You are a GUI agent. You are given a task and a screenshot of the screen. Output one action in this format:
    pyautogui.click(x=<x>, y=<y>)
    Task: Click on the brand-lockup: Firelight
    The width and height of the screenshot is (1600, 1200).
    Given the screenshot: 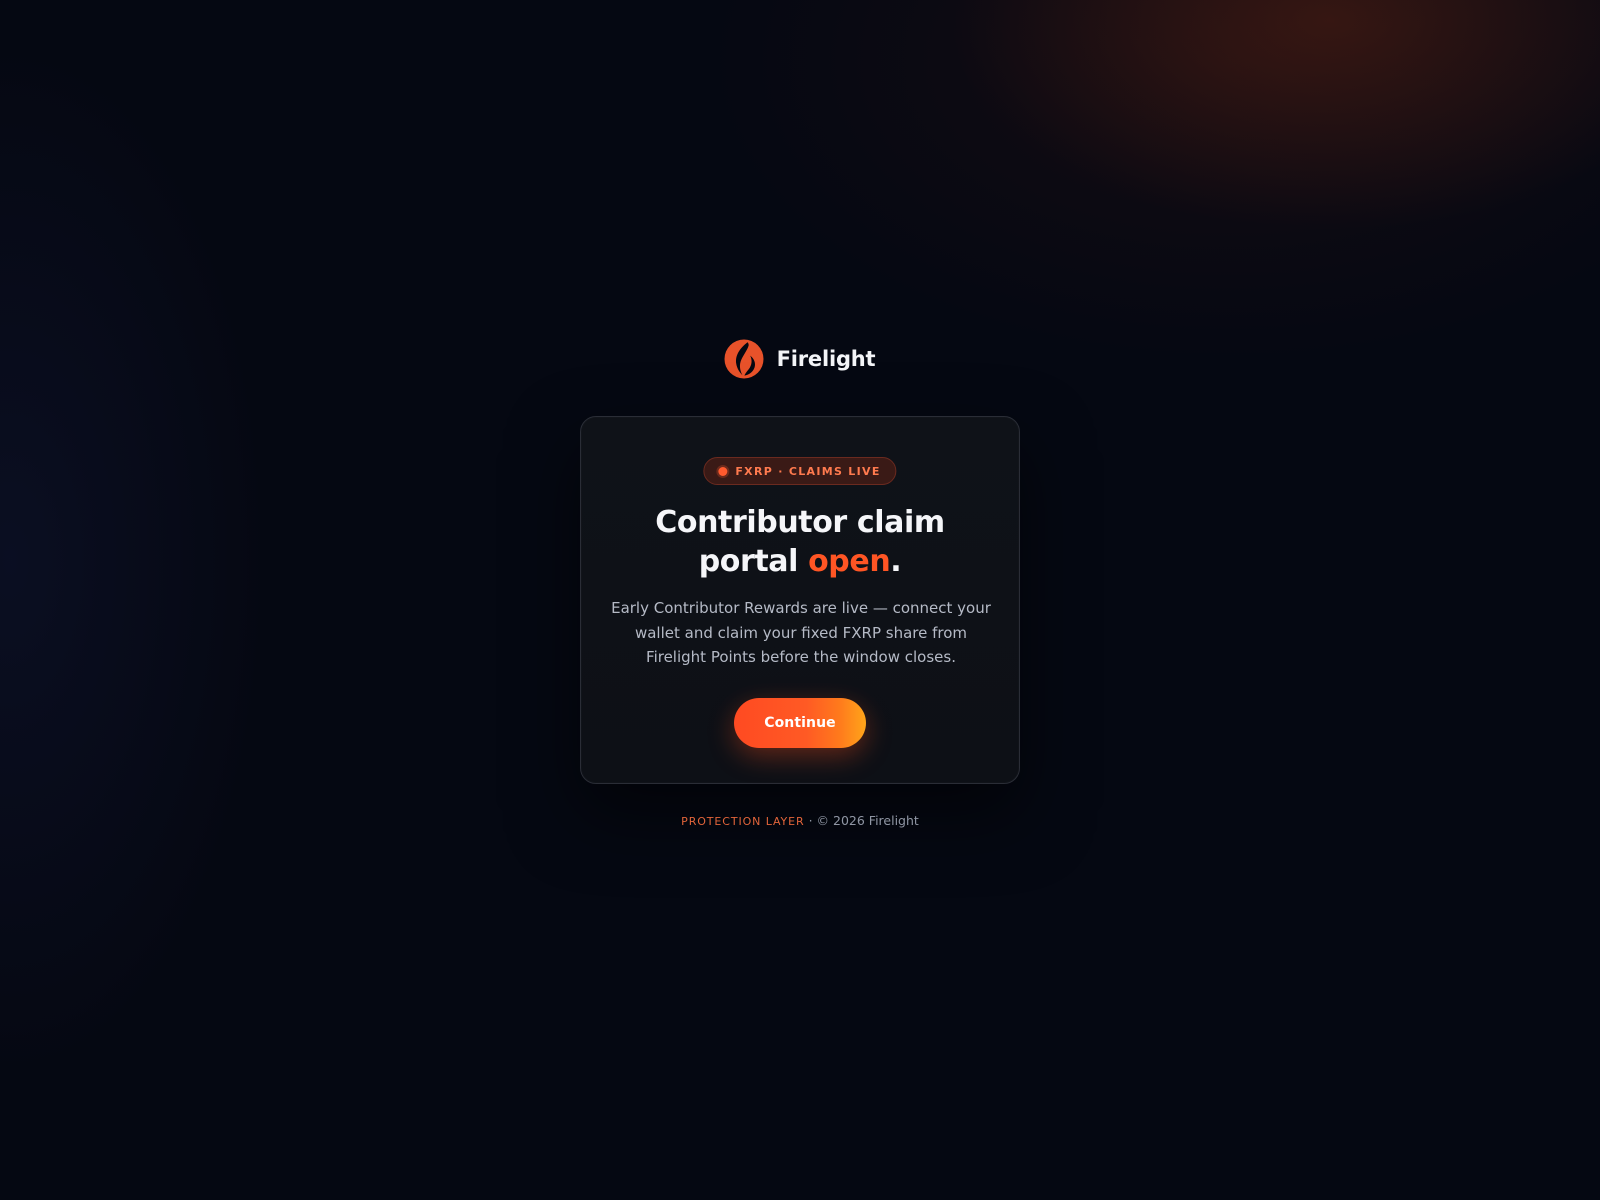 What is the action you would take?
    pyautogui.click(x=799, y=359)
    